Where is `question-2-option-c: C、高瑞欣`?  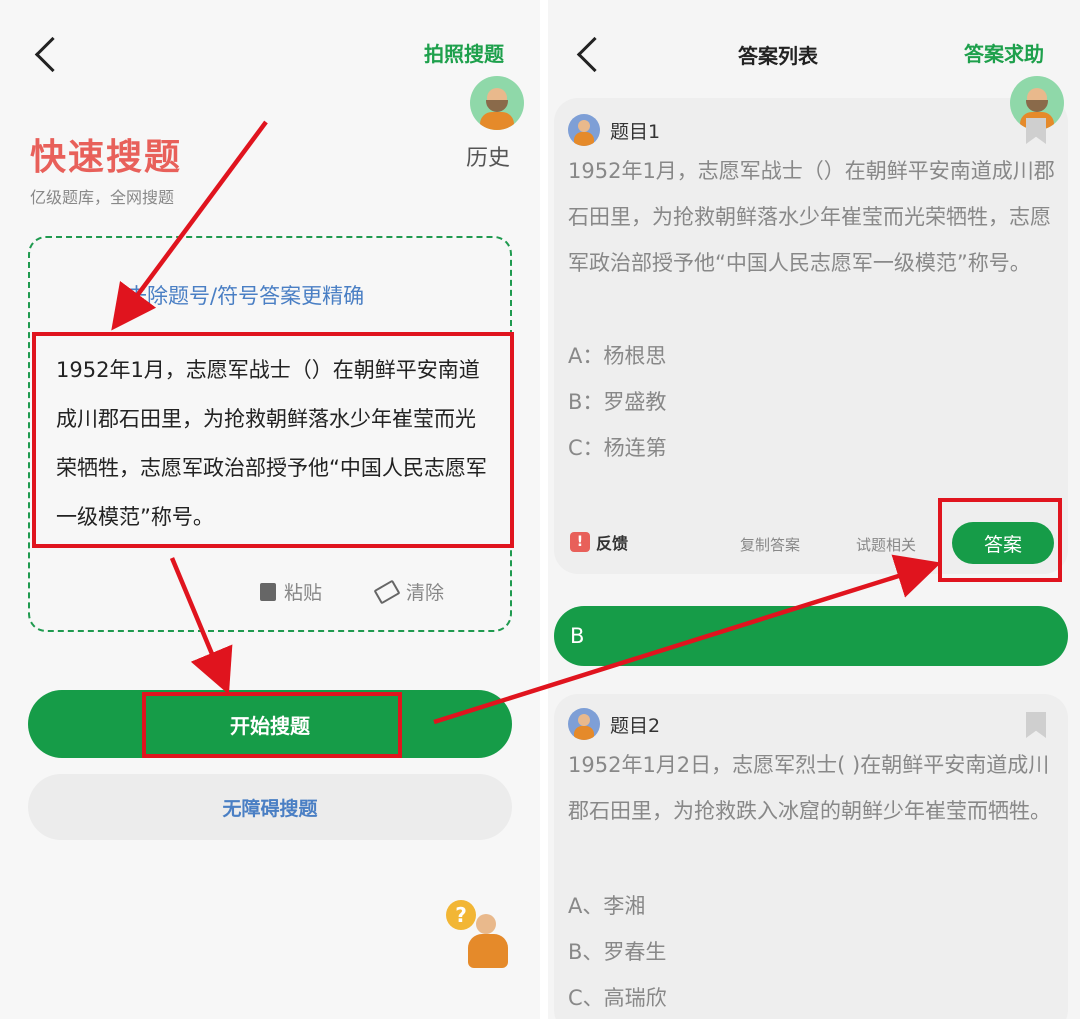
question-2-option-c: C、高瑞欣 is located at coordinates (617, 998).